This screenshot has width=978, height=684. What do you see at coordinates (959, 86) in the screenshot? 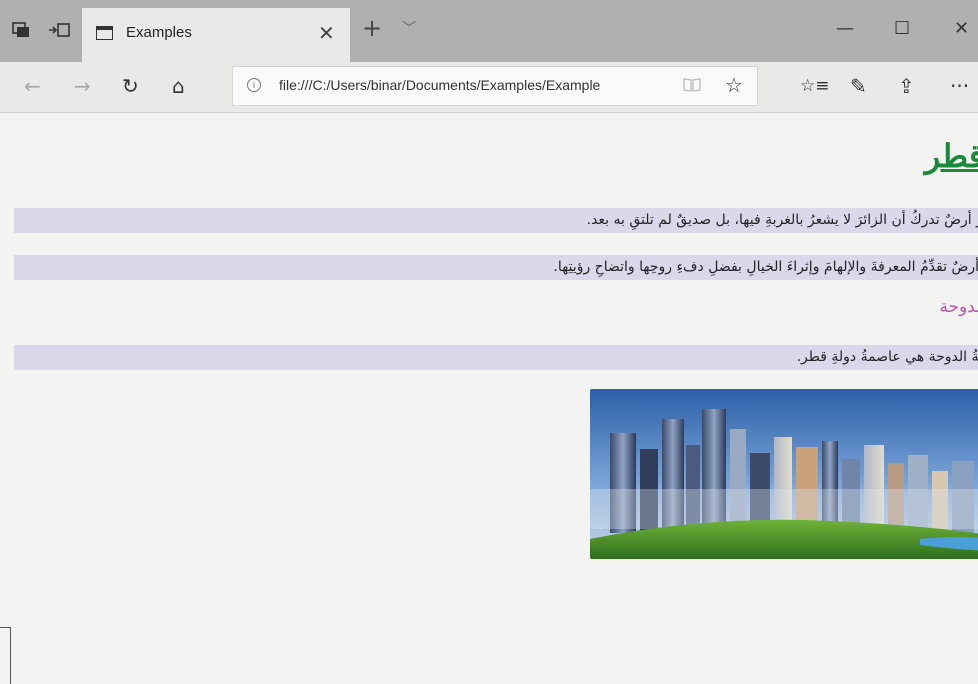
I see `more-icon: ···` at bounding box center [959, 86].